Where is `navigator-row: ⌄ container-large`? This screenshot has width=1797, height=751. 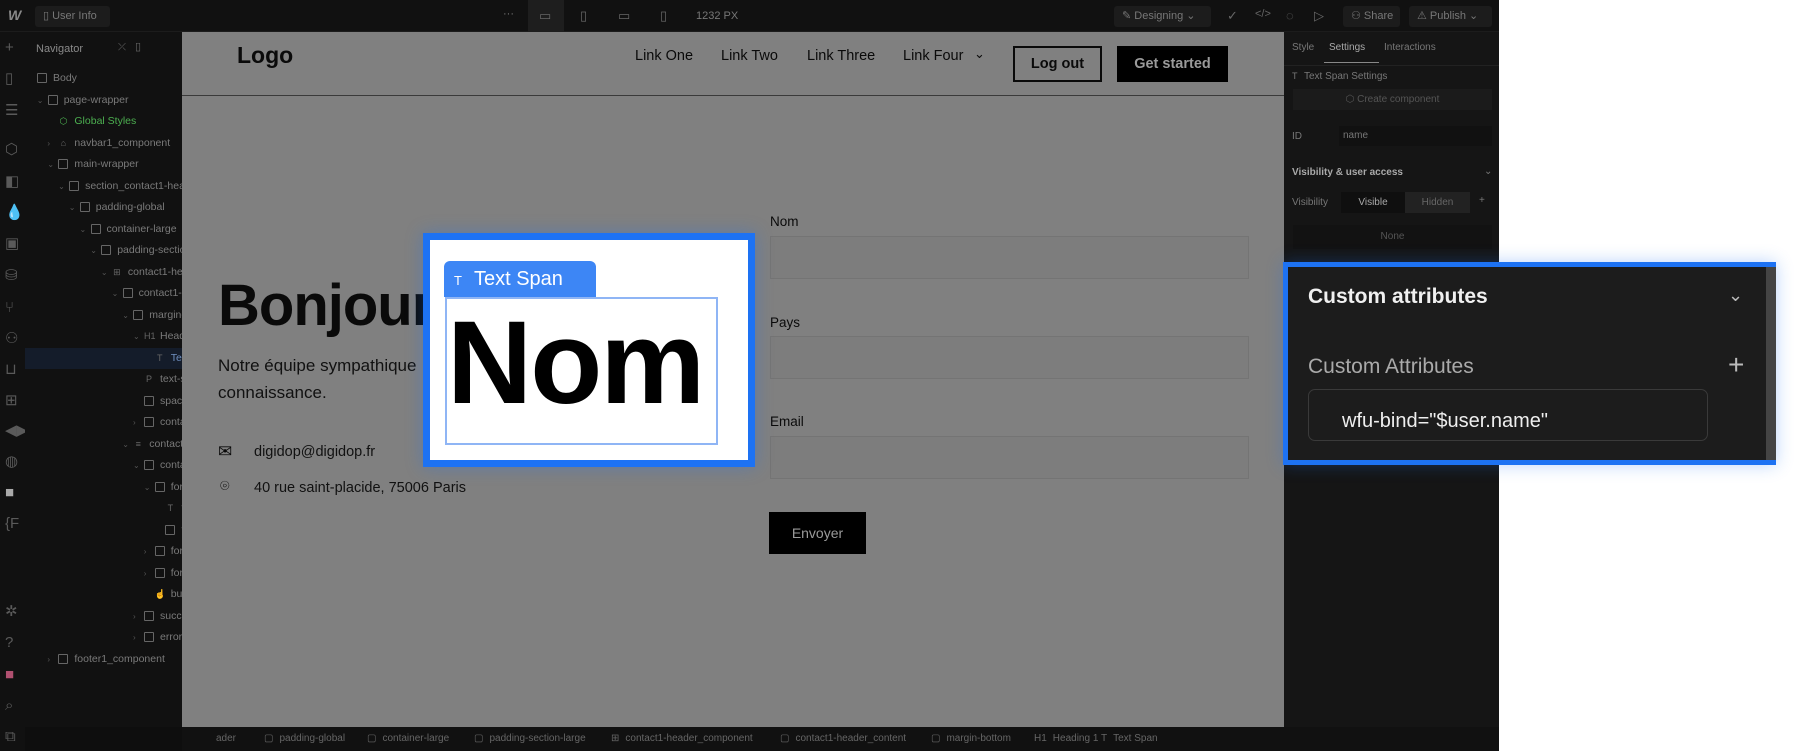
navigator-row: ⌄ container-large is located at coordinates (103, 229).